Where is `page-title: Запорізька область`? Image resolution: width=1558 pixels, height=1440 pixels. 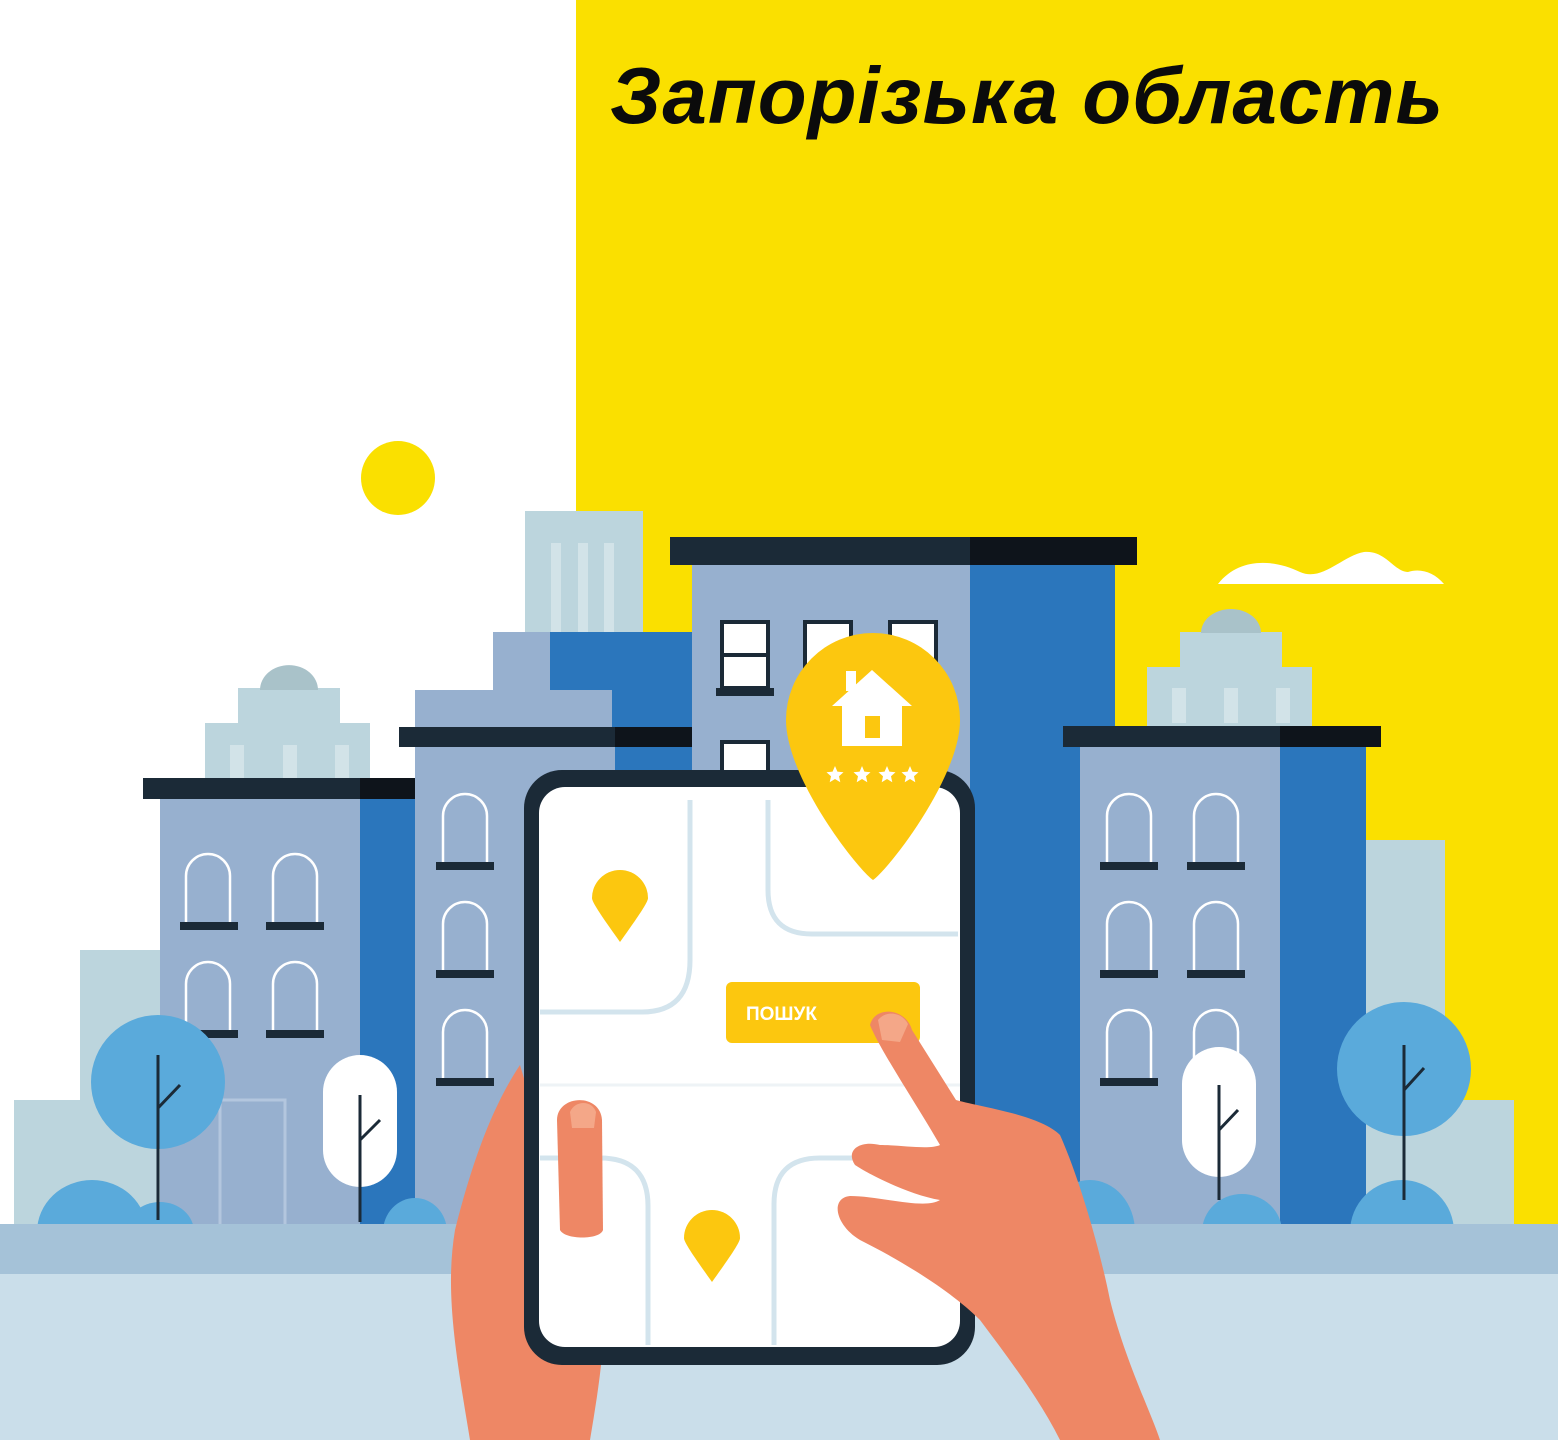 page-title: Запорізька область is located at coordinates (1027, 95).